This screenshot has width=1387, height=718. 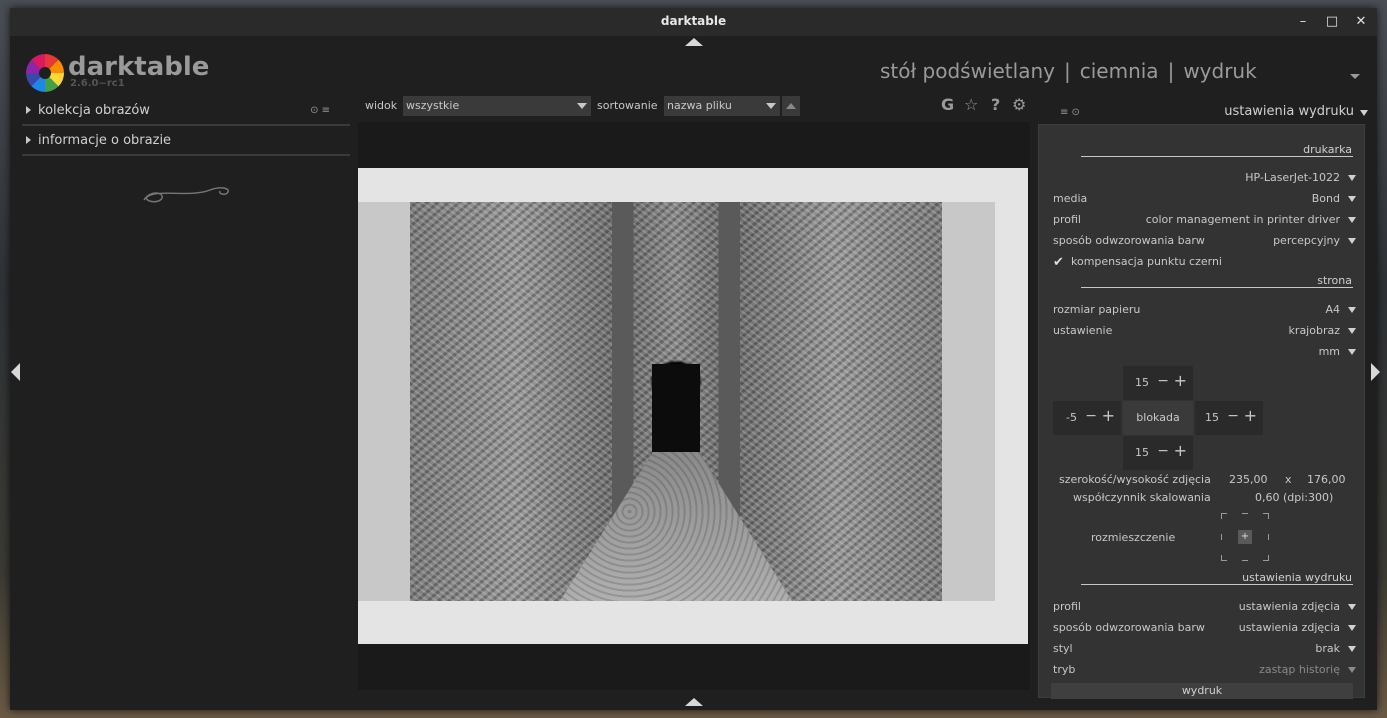 What do you see at coordinates (1224, 558) in the screenshot?
I see `align-bottom-left-icon` at bounding box center [1224, 558].